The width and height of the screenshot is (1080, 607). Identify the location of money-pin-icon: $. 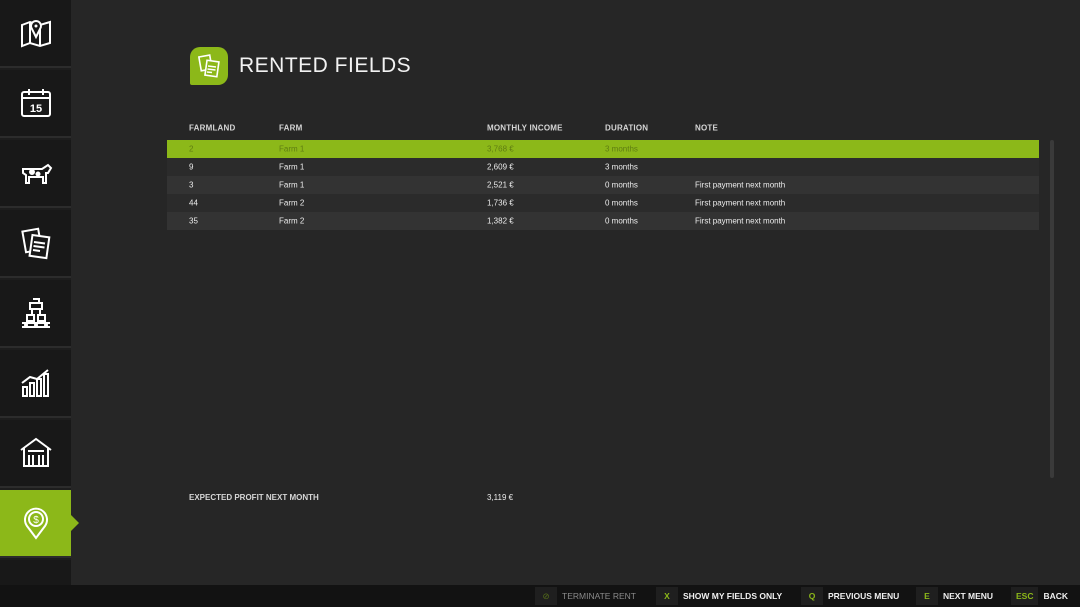
(35, 523).